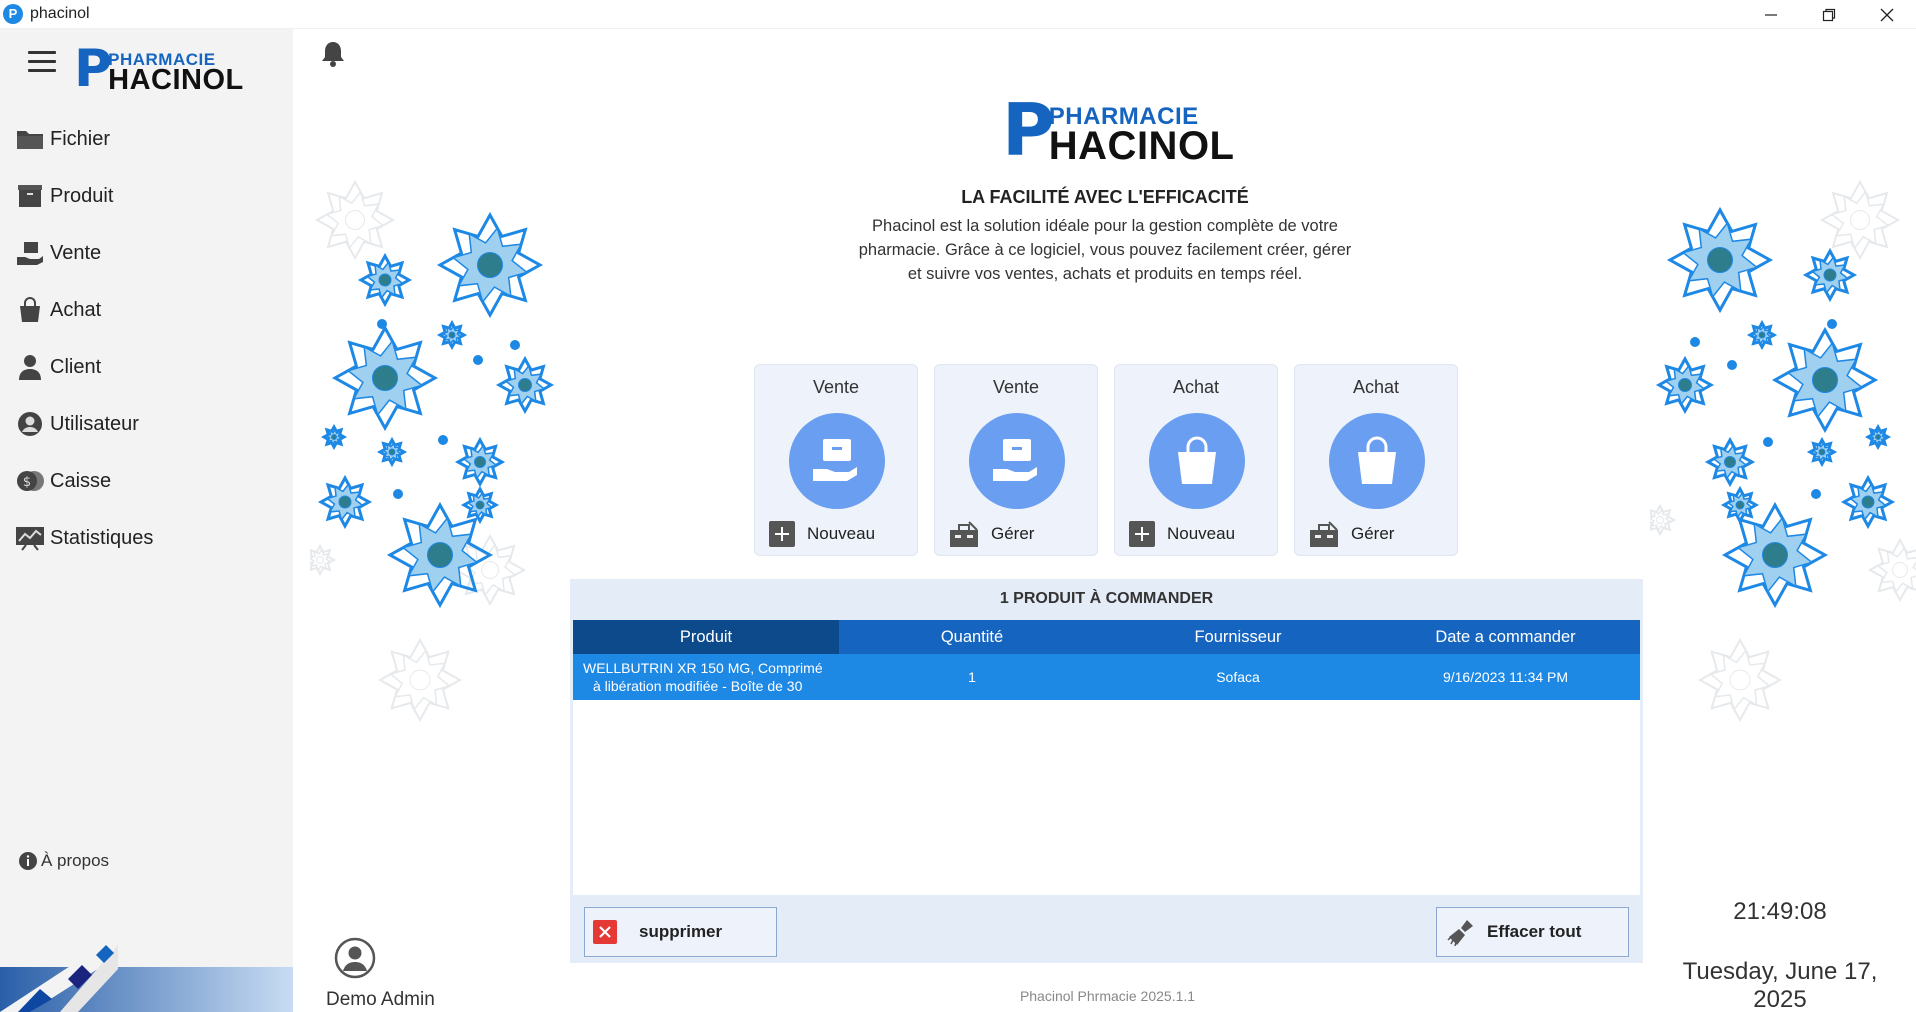 This screenshot has width=1916, height=1012. What do you see at coordinates (706, 637) in the screenshot?
I see `column-header-produit: Produit` at bounding box center [706, 637].